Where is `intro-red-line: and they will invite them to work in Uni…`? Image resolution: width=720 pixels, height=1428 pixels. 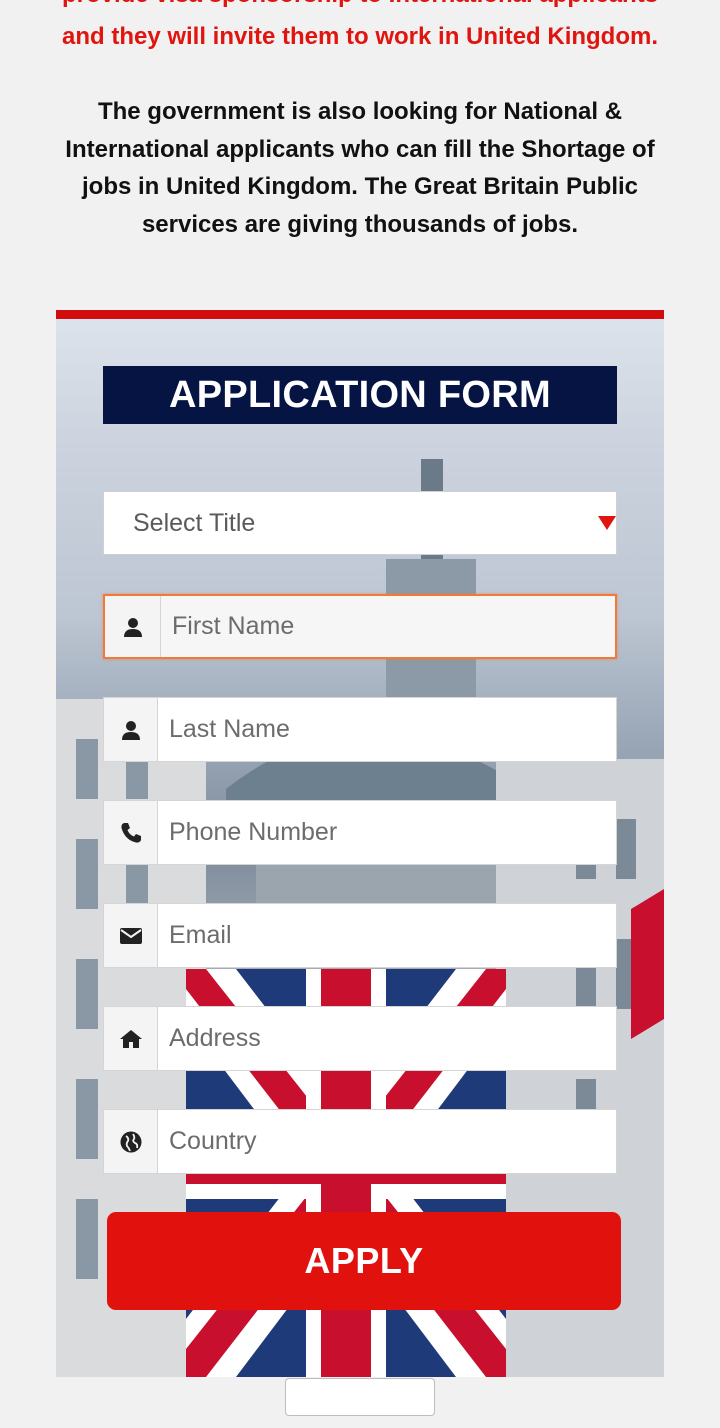 intro-red-line: and they will invite them to work in Uni… is located at coordinates (360, 36).